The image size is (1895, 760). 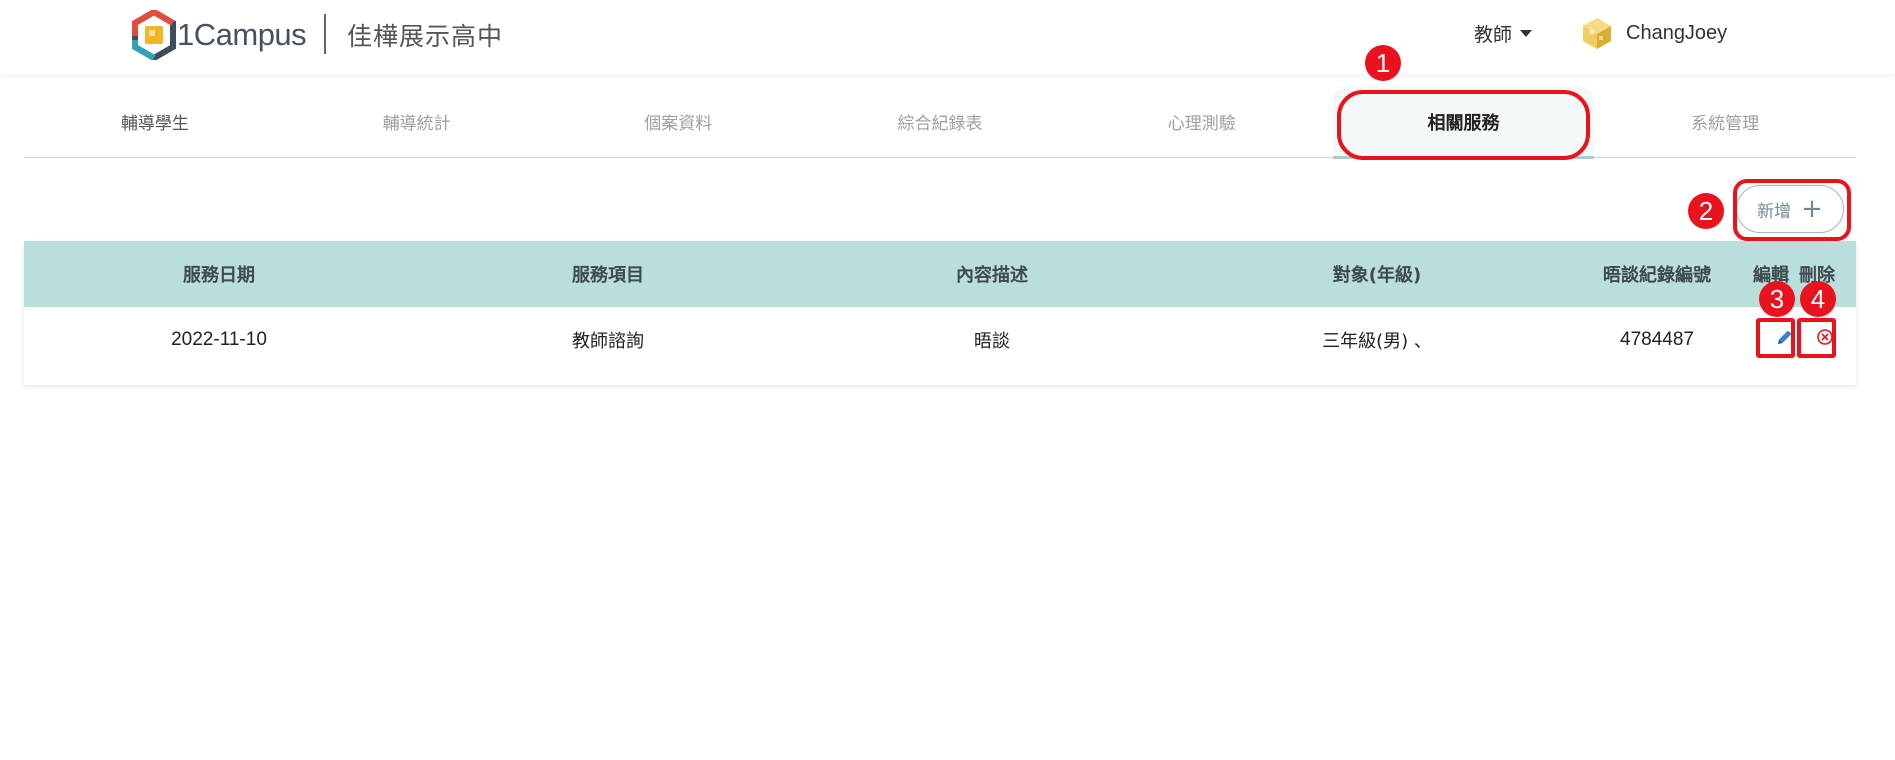 I want to click on role-dropdown: 教師, so click(x=1503, y=33).